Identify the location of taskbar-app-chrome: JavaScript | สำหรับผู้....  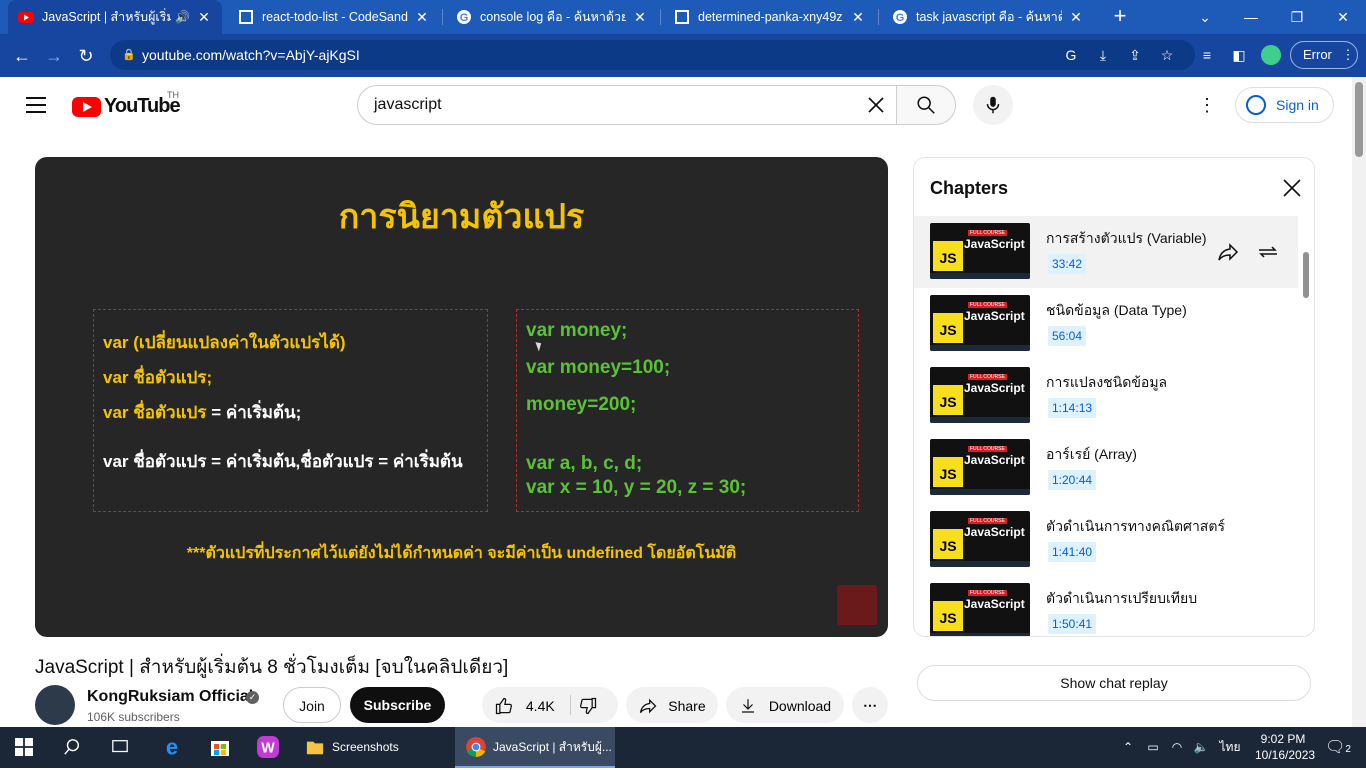
(535, 747).